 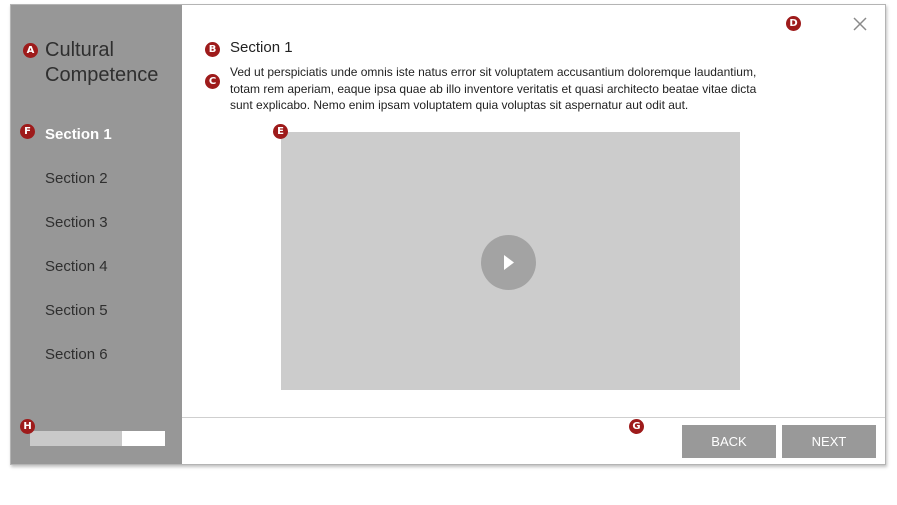 What do you see at coordinates (829, 441) in the screenshot?
I see `next-button: NEXT` at bounding box center [829, 441].